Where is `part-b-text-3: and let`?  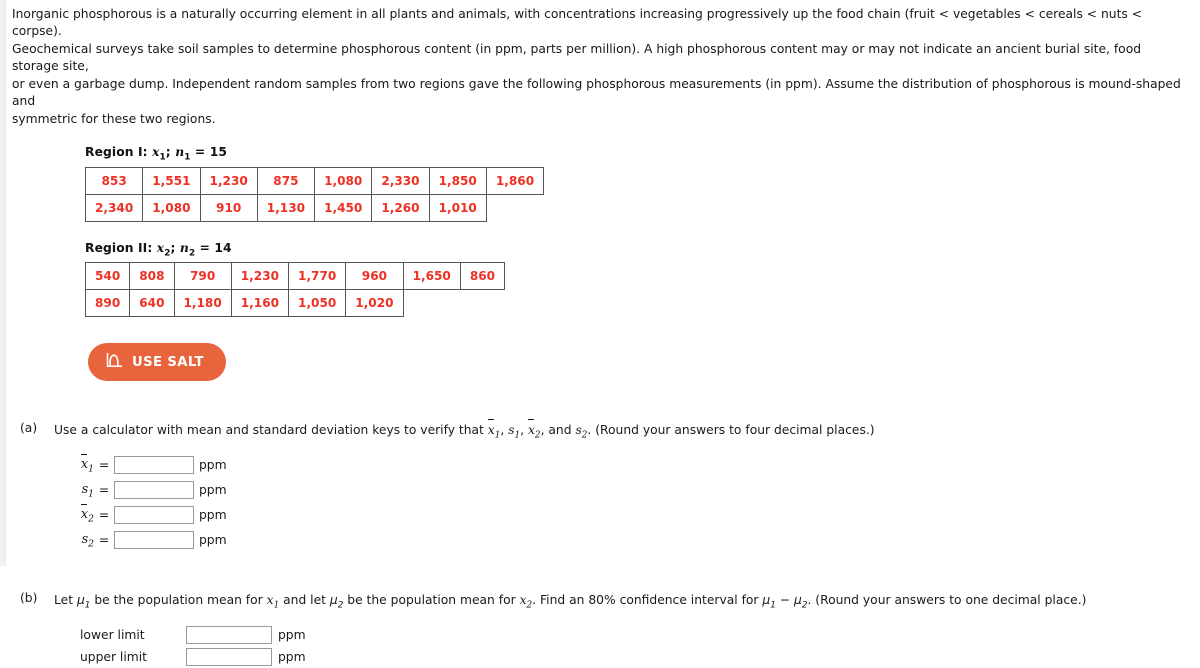
part-b-text-3: and let is located at coordinates (304, 599).